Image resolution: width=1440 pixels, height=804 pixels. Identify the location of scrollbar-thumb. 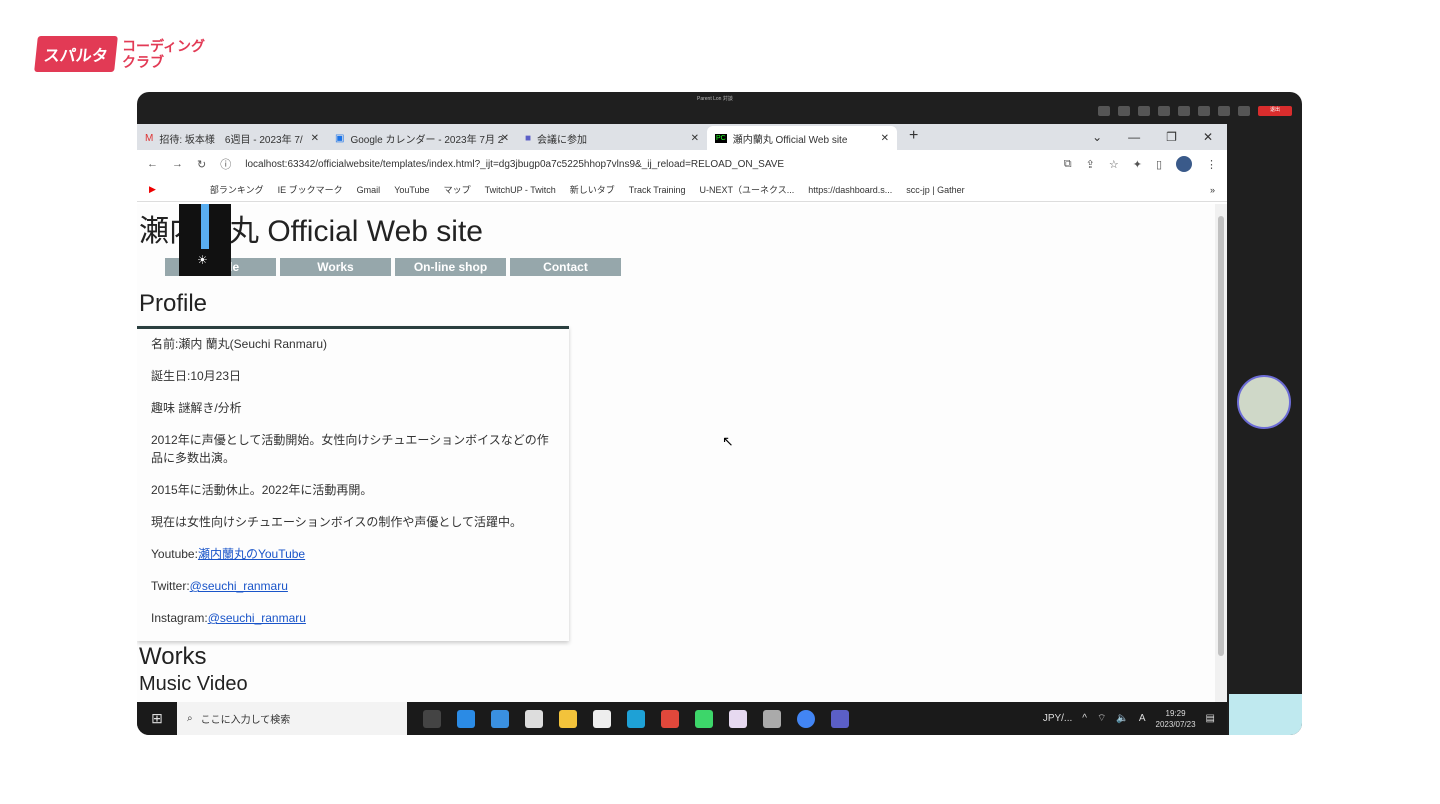
(1221, 436).